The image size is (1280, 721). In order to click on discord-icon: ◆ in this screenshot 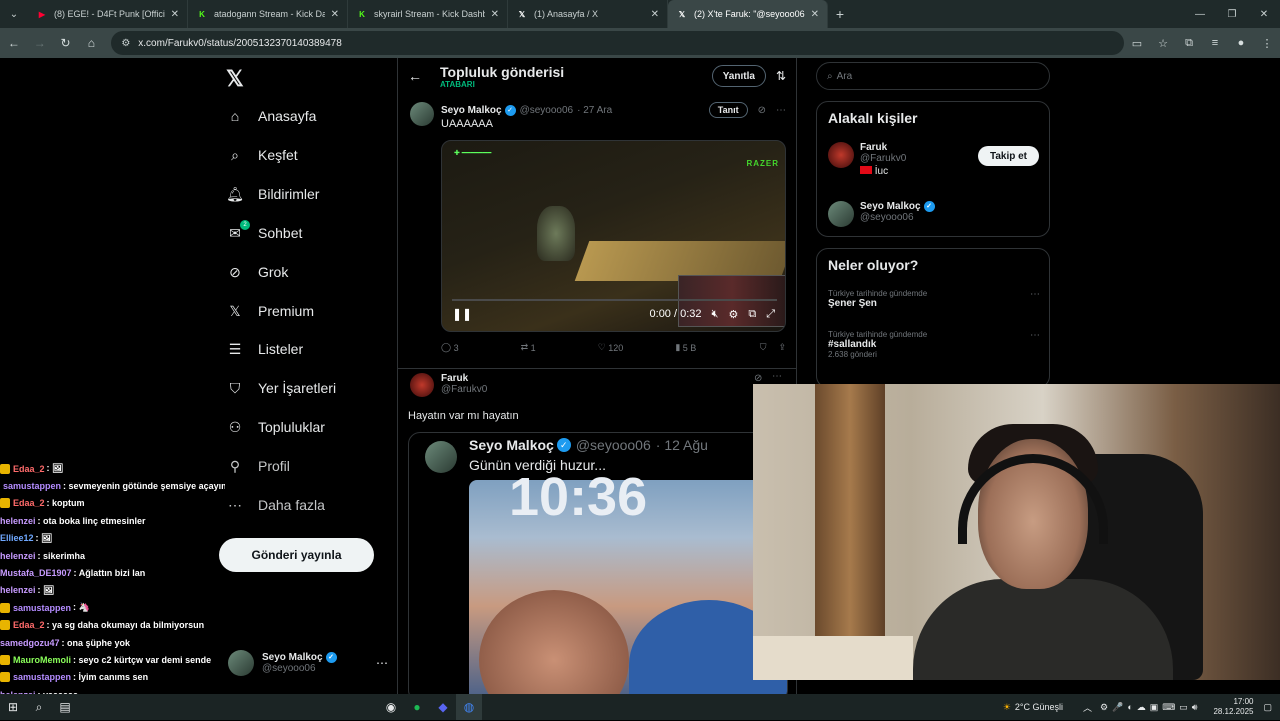, I will do `click(443, 707)`.